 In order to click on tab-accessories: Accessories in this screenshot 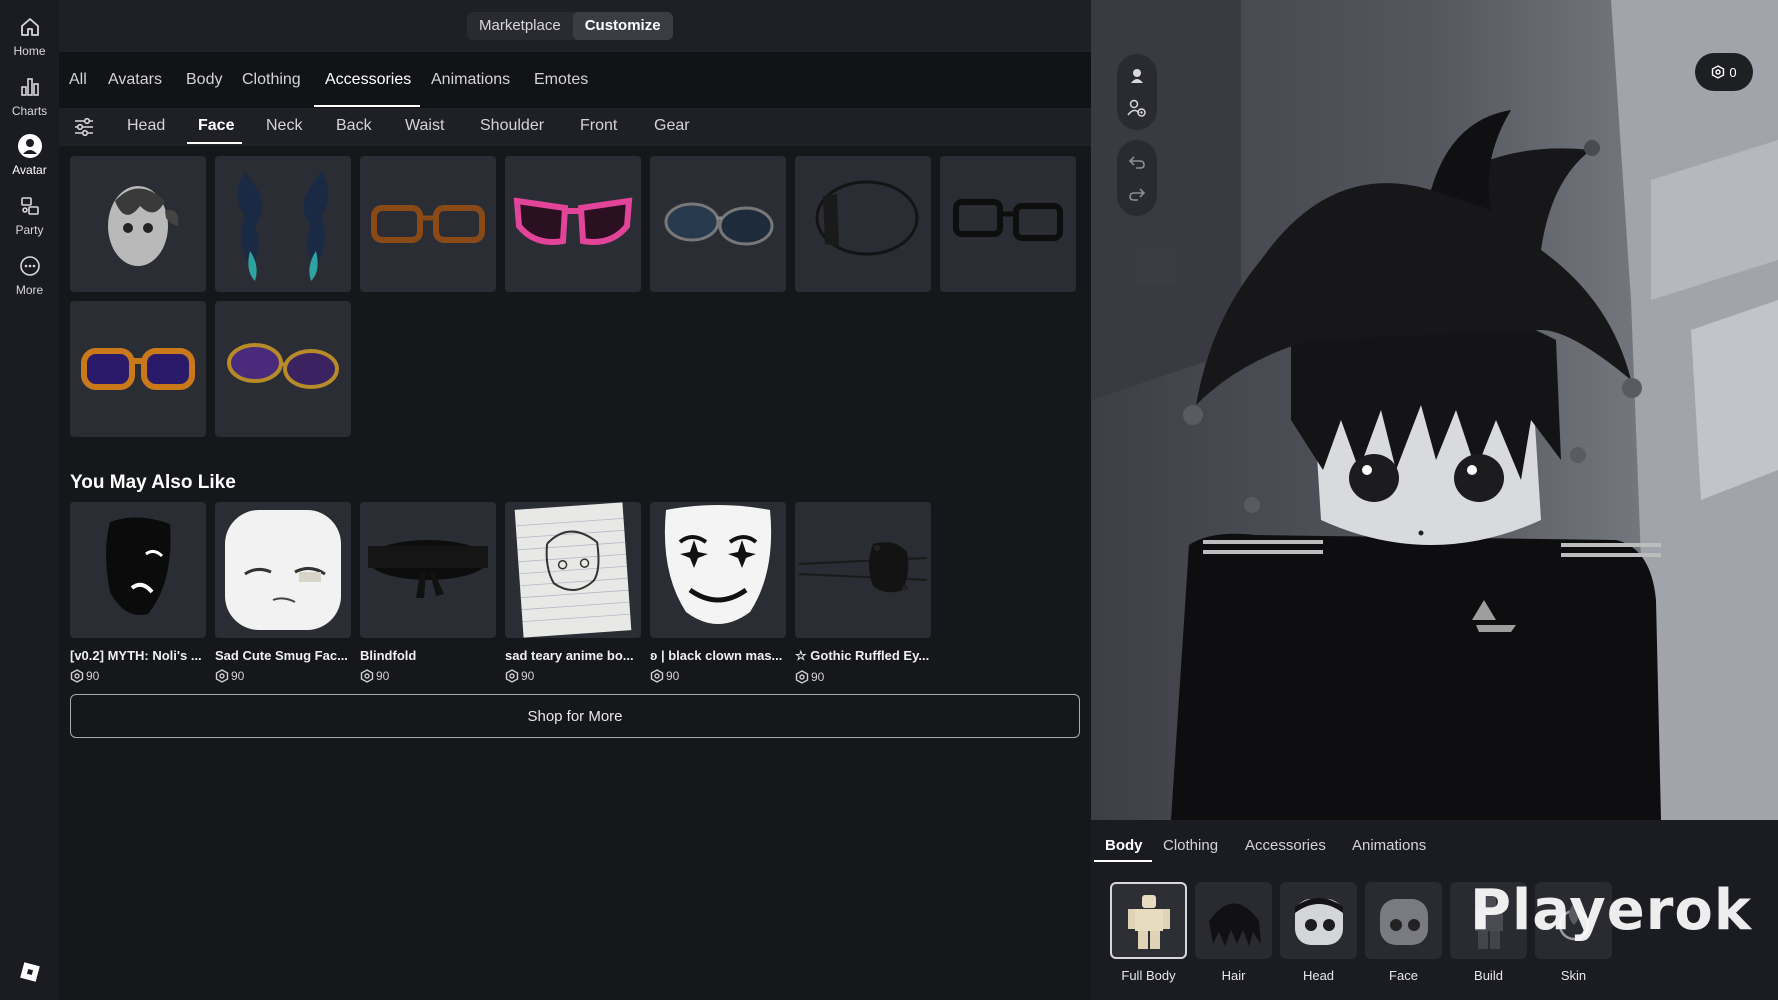, I will do `click(368, 80)`.